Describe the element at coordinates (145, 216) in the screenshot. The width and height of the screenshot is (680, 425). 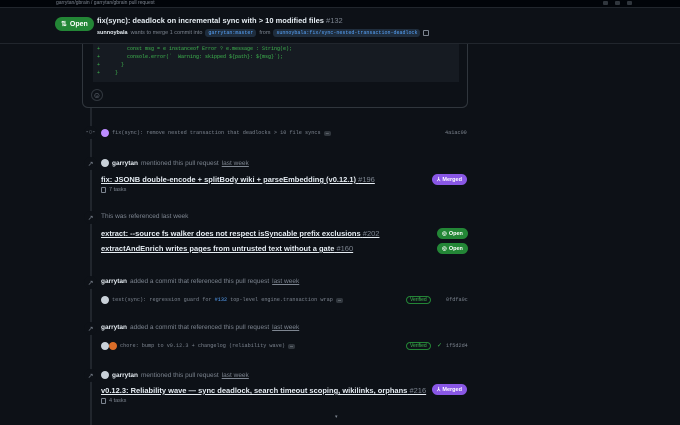
I see `timeline-event: This was referenced last week` at that location.